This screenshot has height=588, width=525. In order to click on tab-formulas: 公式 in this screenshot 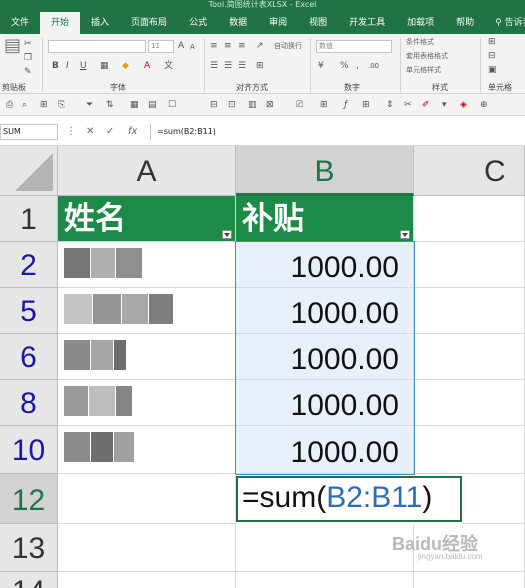, I will do `click(198, 23)`.